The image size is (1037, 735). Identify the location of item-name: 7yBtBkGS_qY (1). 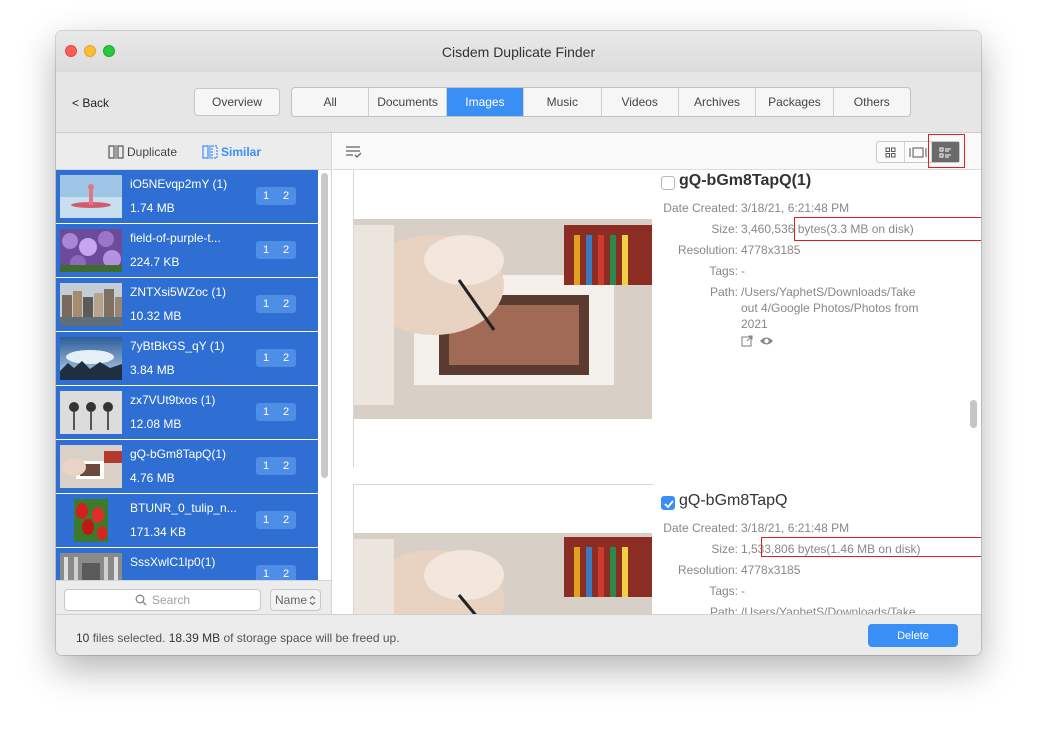
(177, 346).